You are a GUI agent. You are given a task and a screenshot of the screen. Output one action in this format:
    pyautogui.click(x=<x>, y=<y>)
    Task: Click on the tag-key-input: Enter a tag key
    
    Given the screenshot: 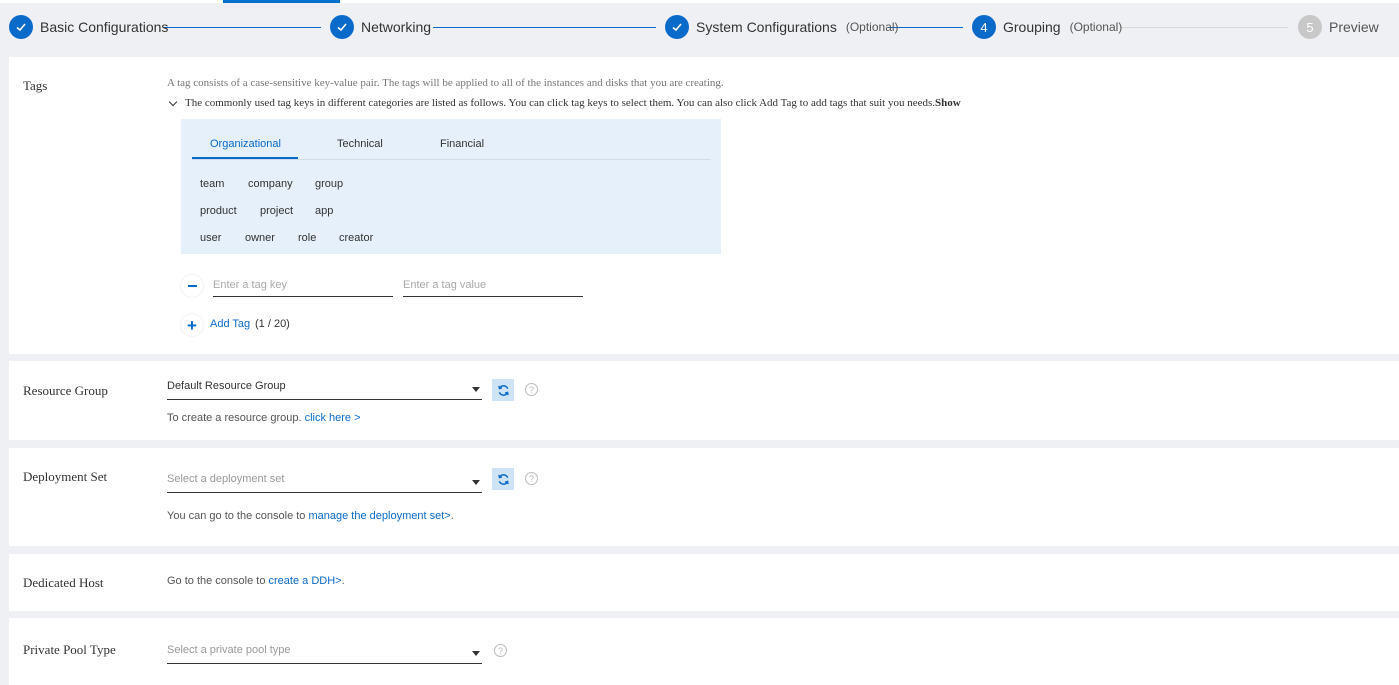 What is the action you would take?
    pyautogui.click(x=303, y=286)
    